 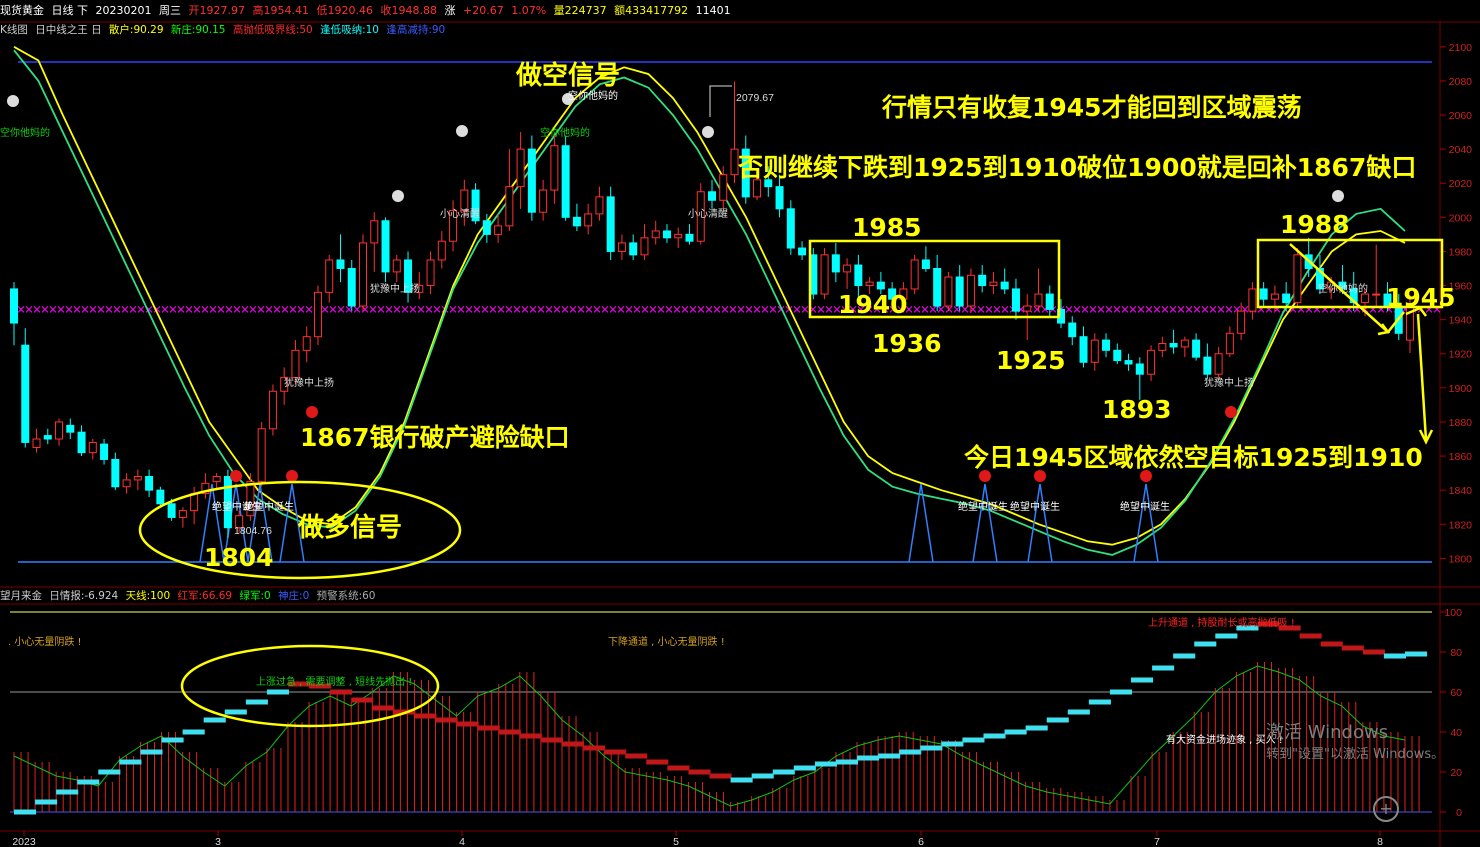 What do you see at coordinates (720, 101) in the screenshot?
I see `high-price-leader` at bounding box center [720, 101].